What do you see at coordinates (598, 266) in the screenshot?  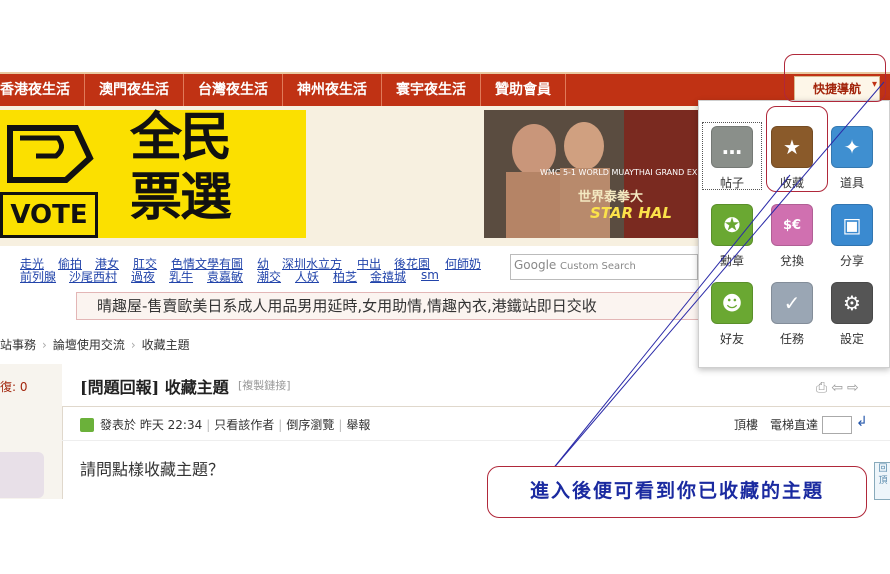 I see `search-placeholder: Custom Search` at bounding box center [598, 266].